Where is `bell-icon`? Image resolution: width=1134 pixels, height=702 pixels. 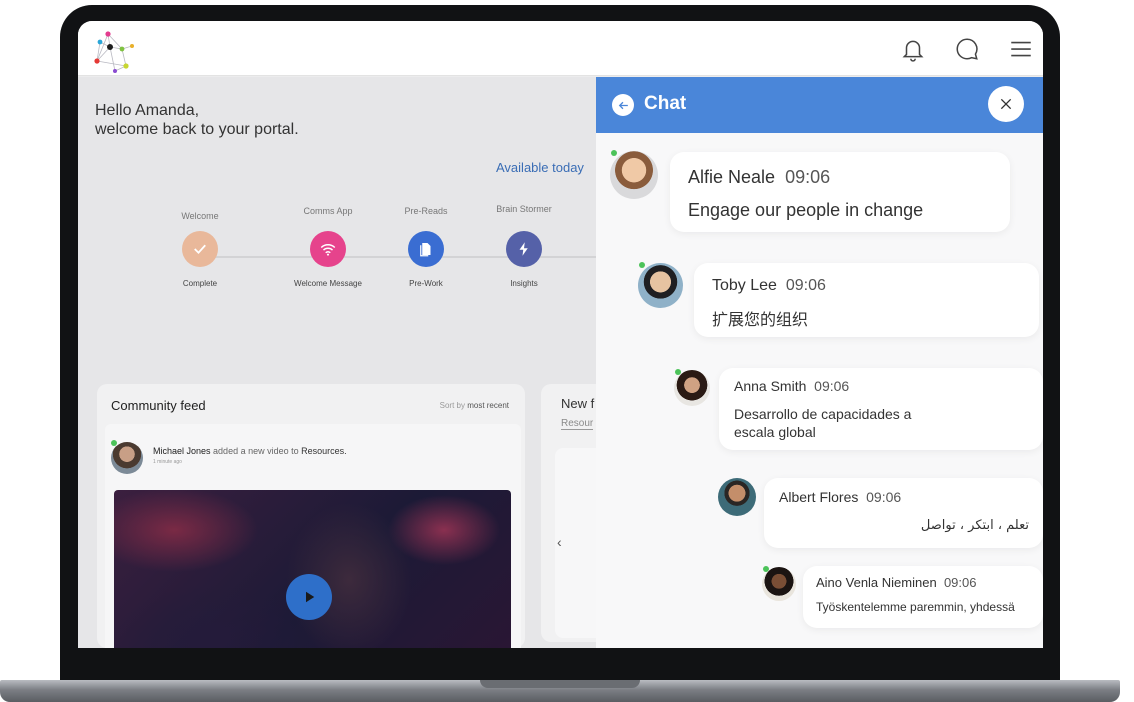
bell-icon is located at coordinates (913, 49).